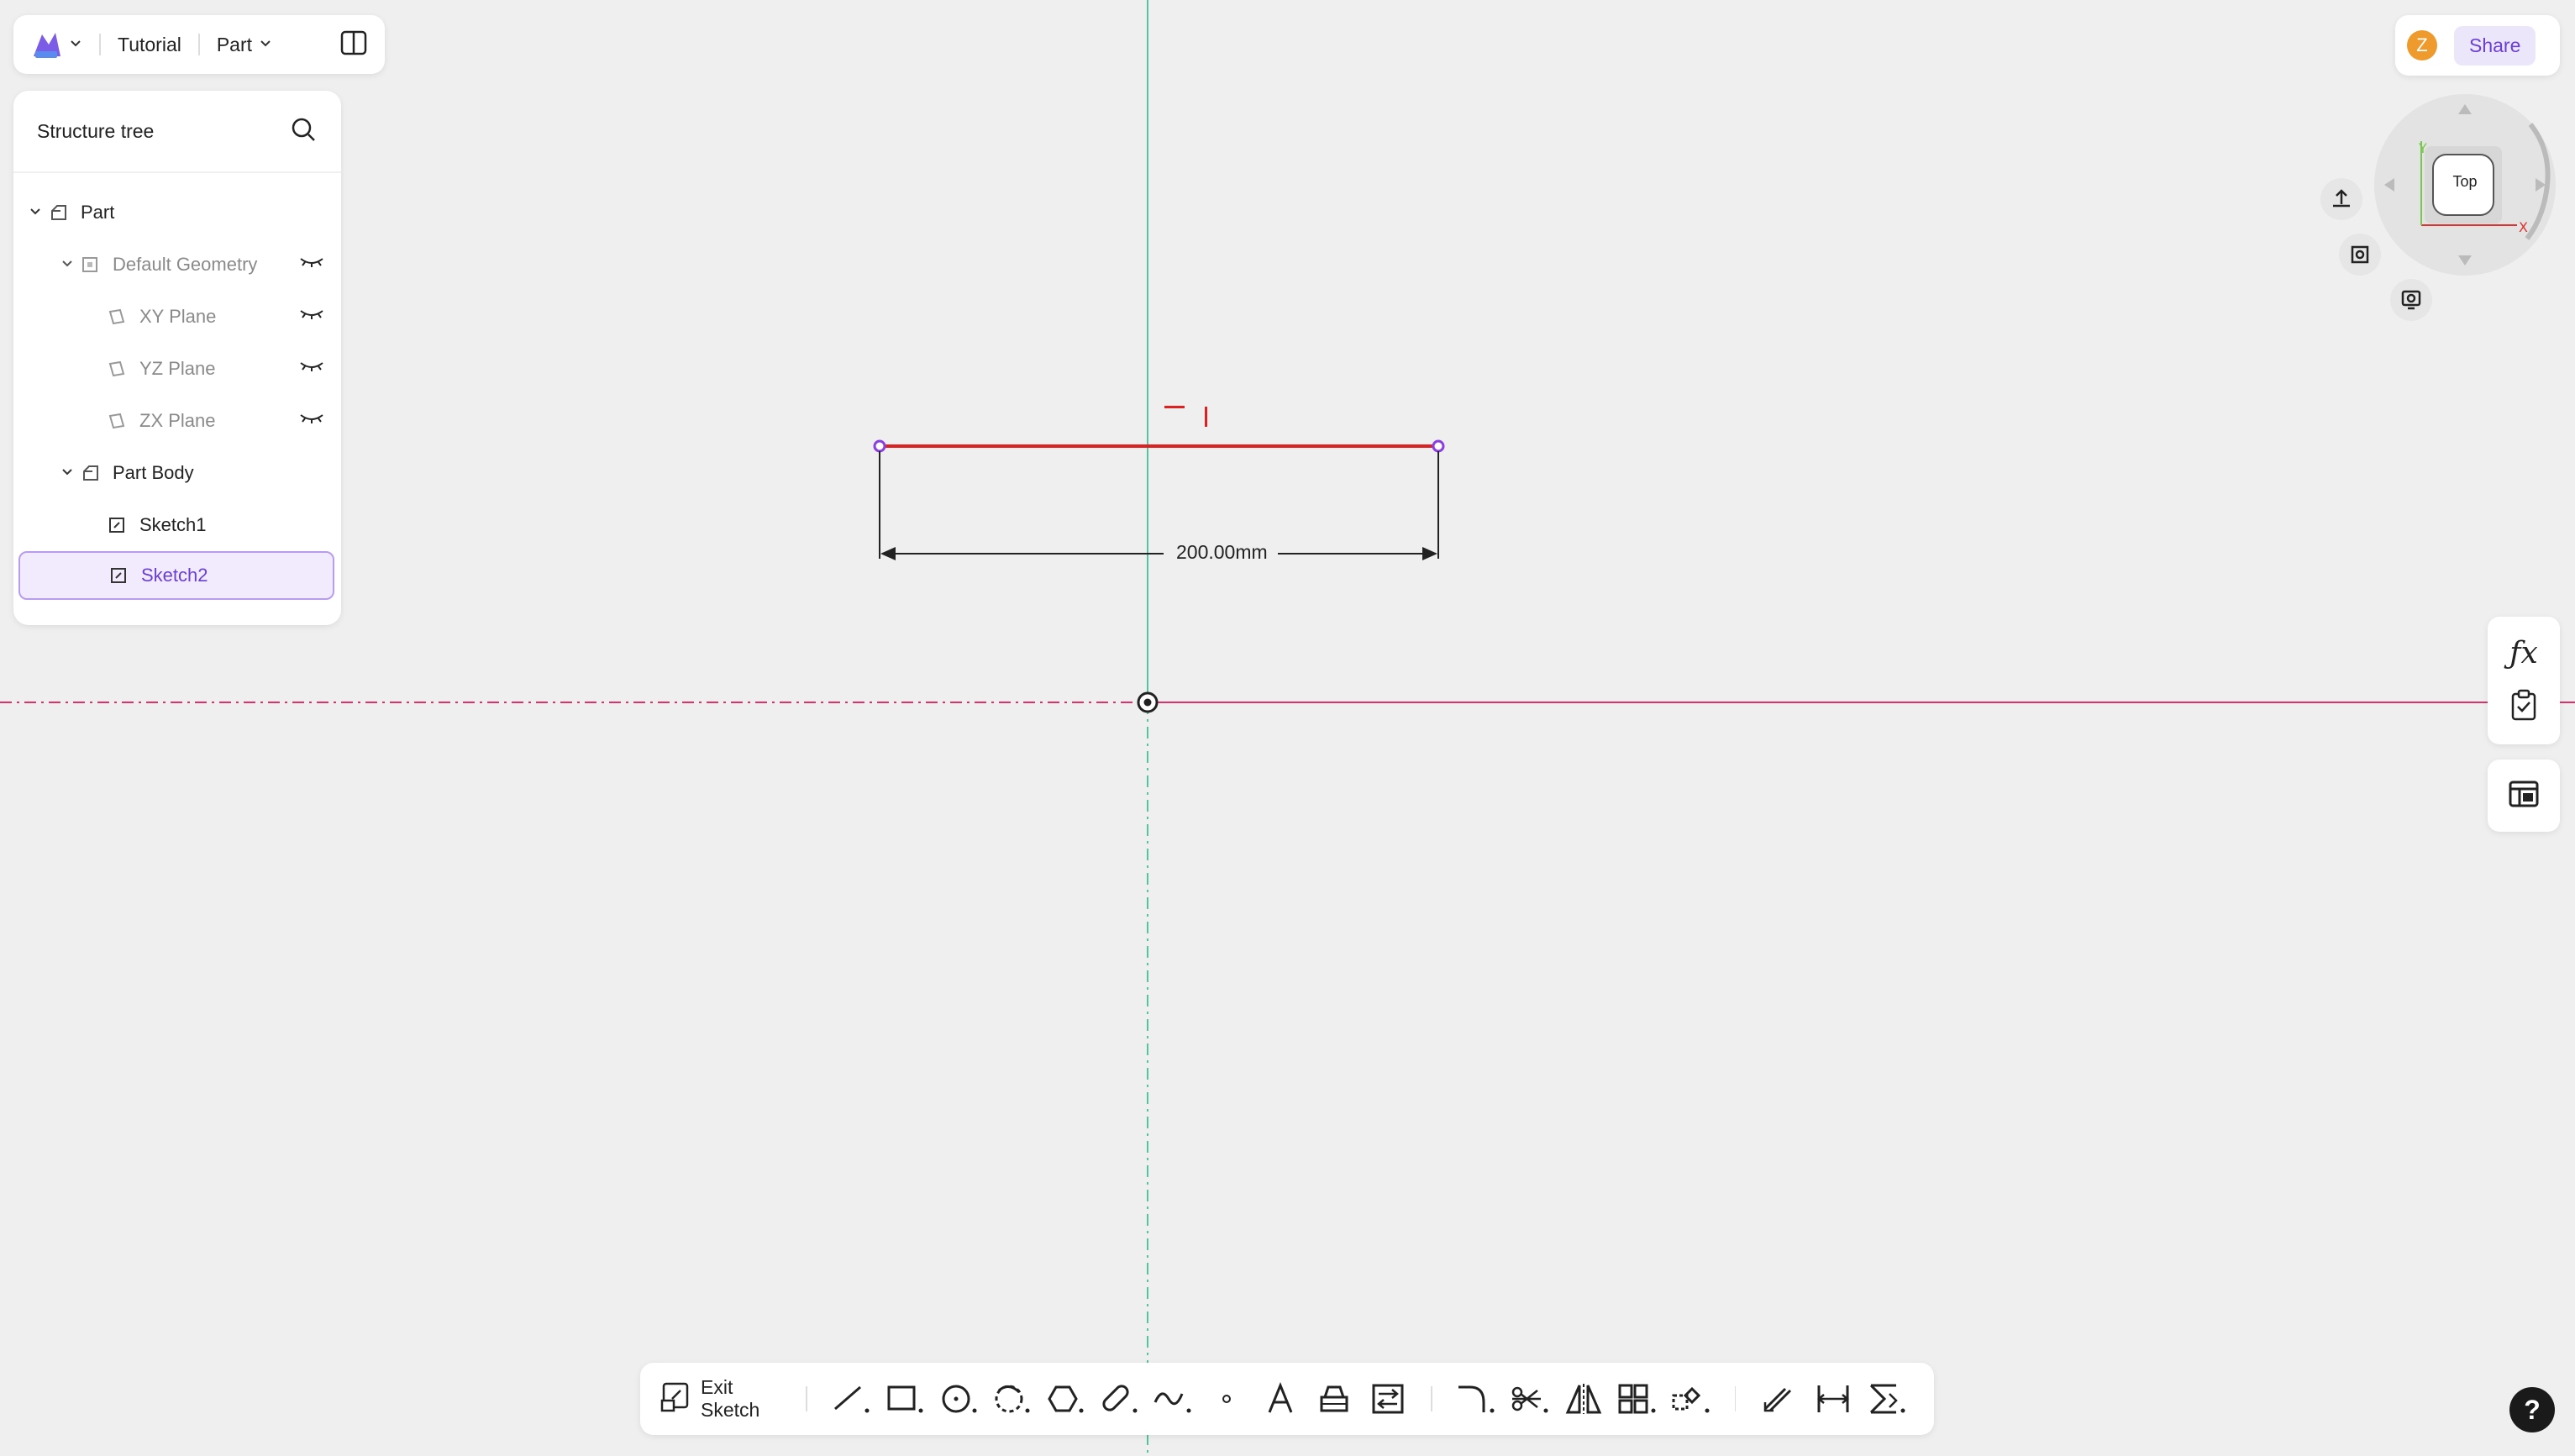 The width and height of the screenshot is (2575, 1456). I want to click on line-start-point, so click(879, 446).